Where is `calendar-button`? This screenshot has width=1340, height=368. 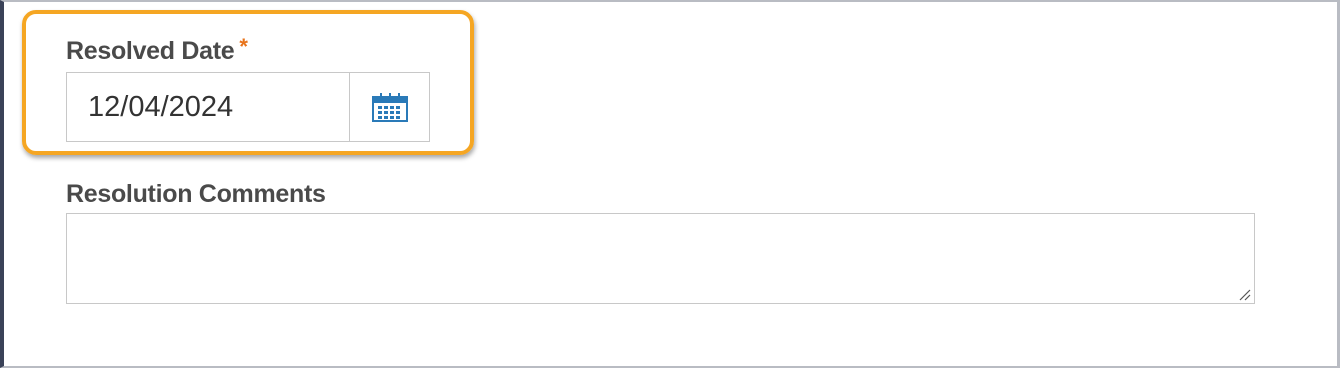
calendar-button is located at coordinates (389, 107).